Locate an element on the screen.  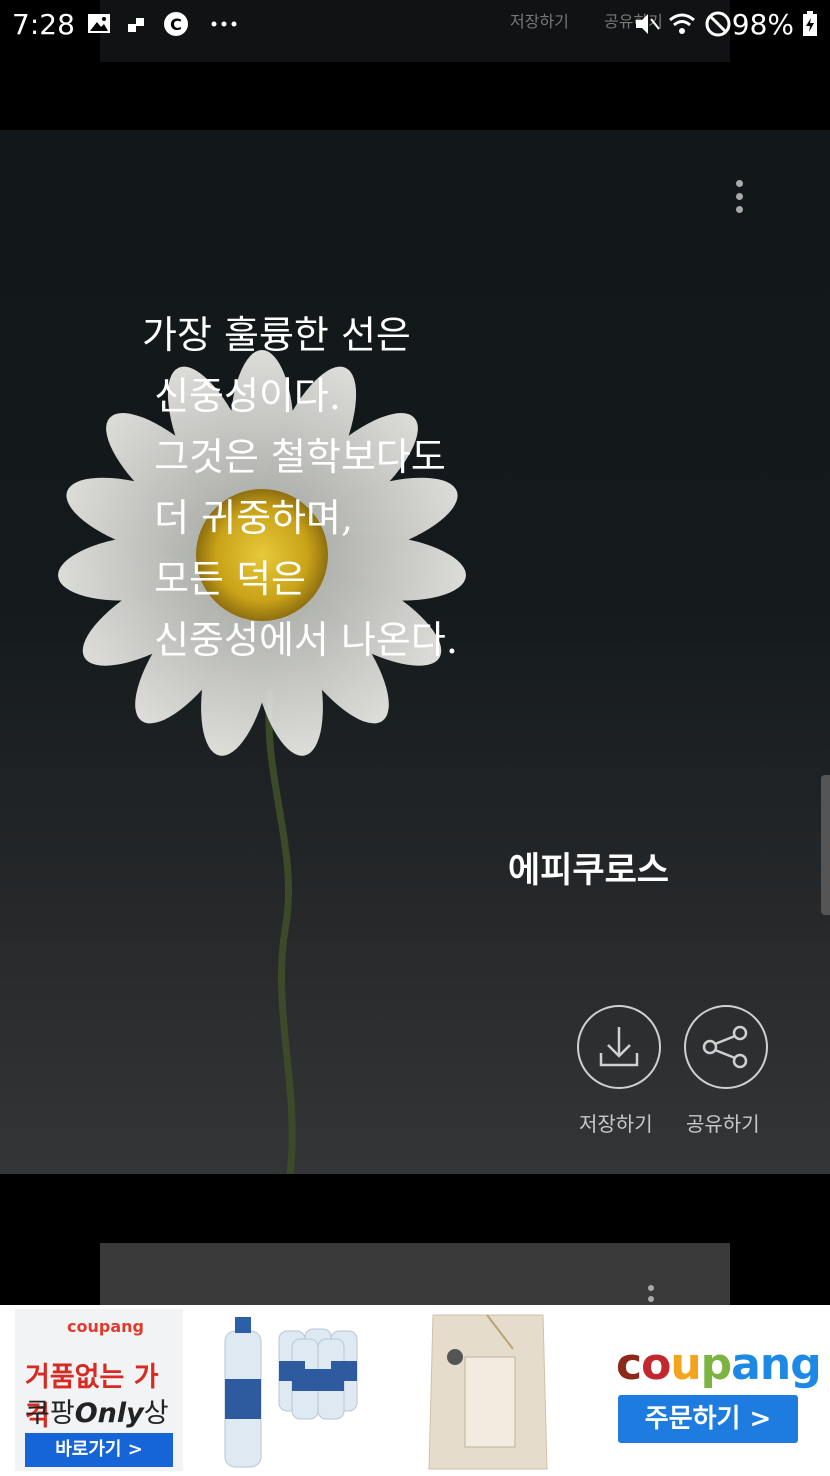
mute-icon is located at coordinates (648, 24).